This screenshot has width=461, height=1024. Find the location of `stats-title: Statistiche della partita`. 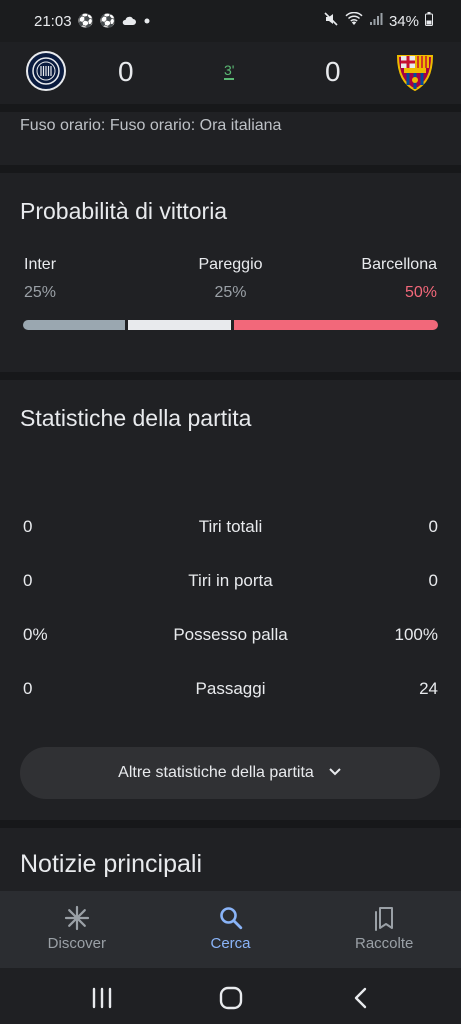

stats-title: Statistiche della partita is located at coordinates (136, 418).